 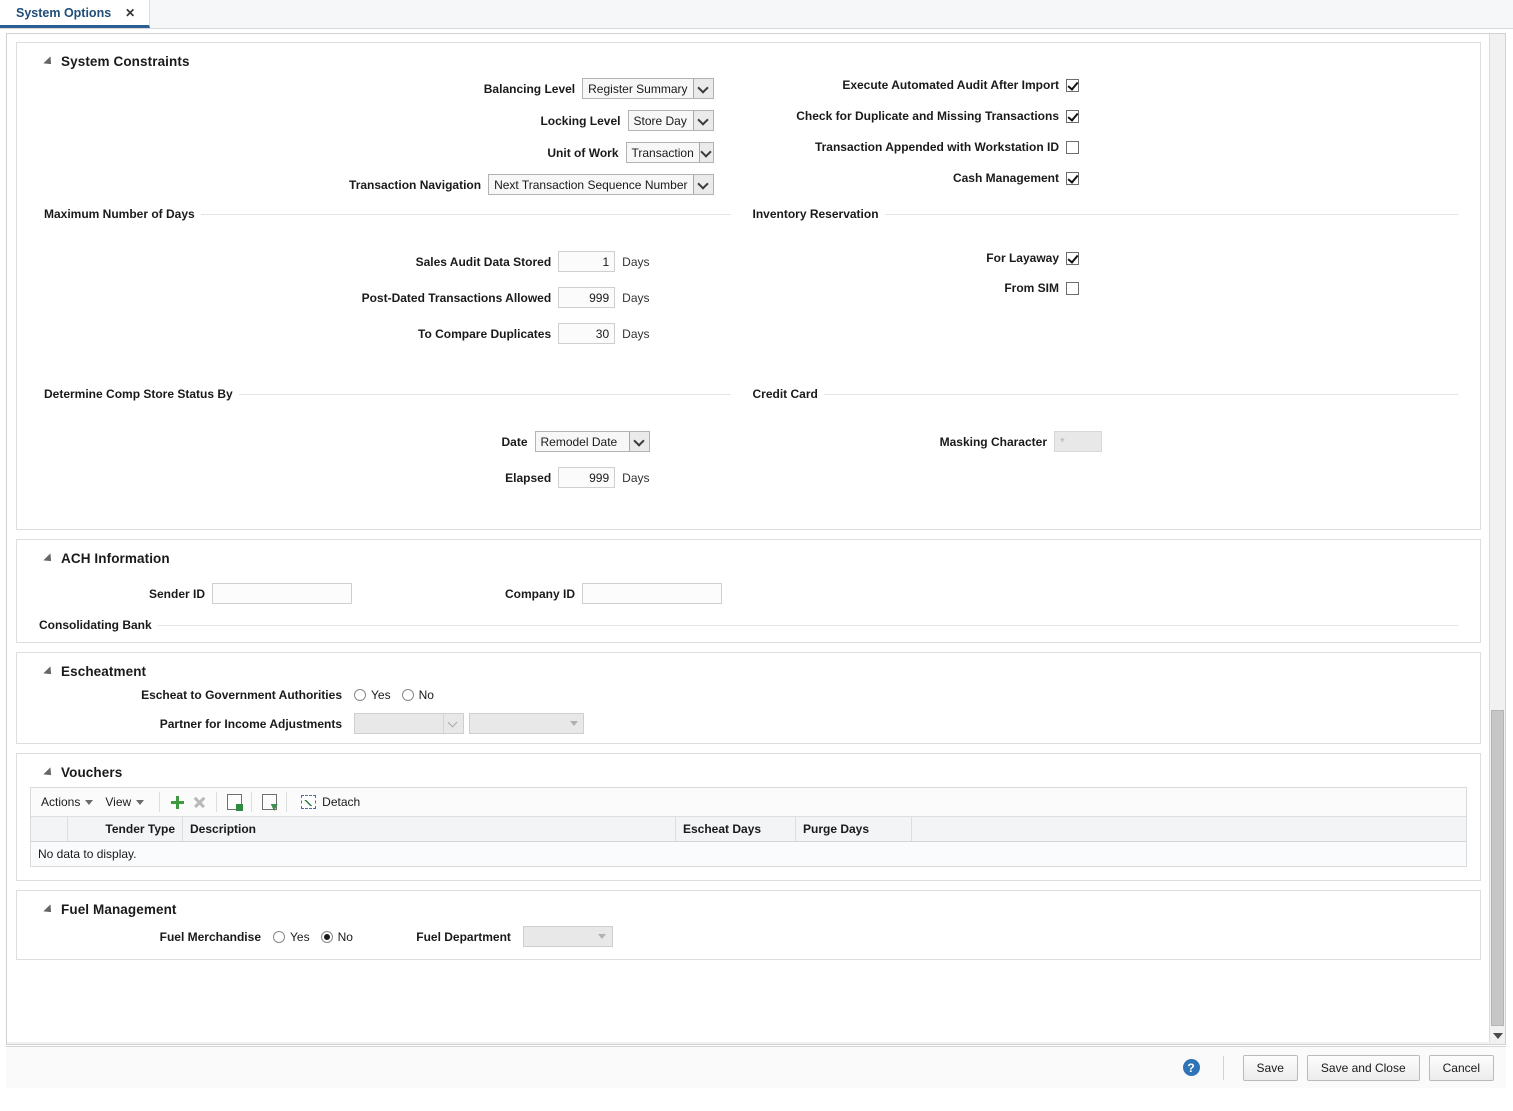 What do you see at coordinates (345, 936) in the screenshot?
I see `radio-label: No` at bounding box center [345, 936].